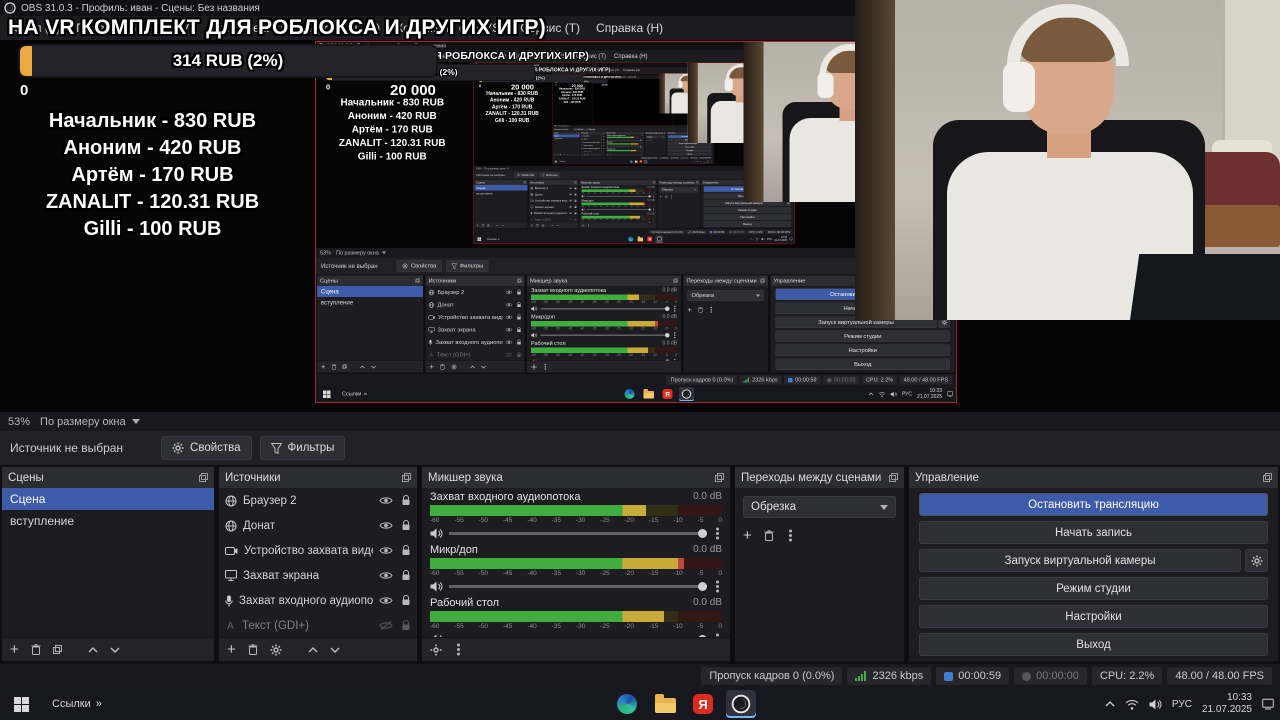 The image size is (1280, 720). I want to click on menu-item-docks: Док-панели (D), so click(251, 28).